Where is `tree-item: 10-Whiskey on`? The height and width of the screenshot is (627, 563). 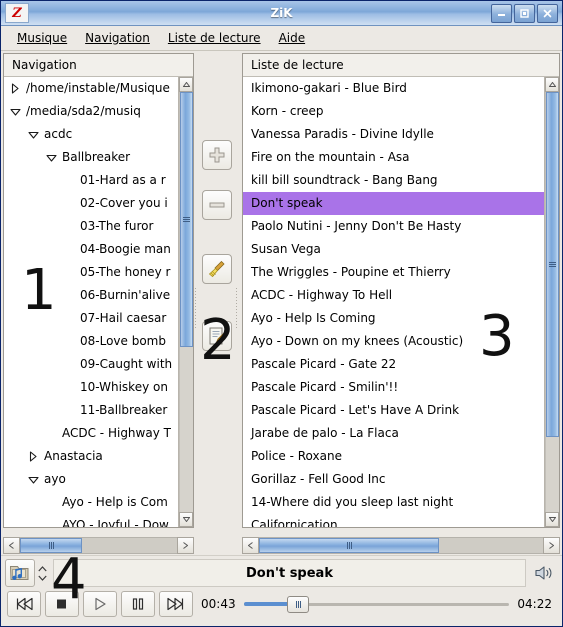 tree-item: 10-Whiskey on is located at coordinates (91, 387).